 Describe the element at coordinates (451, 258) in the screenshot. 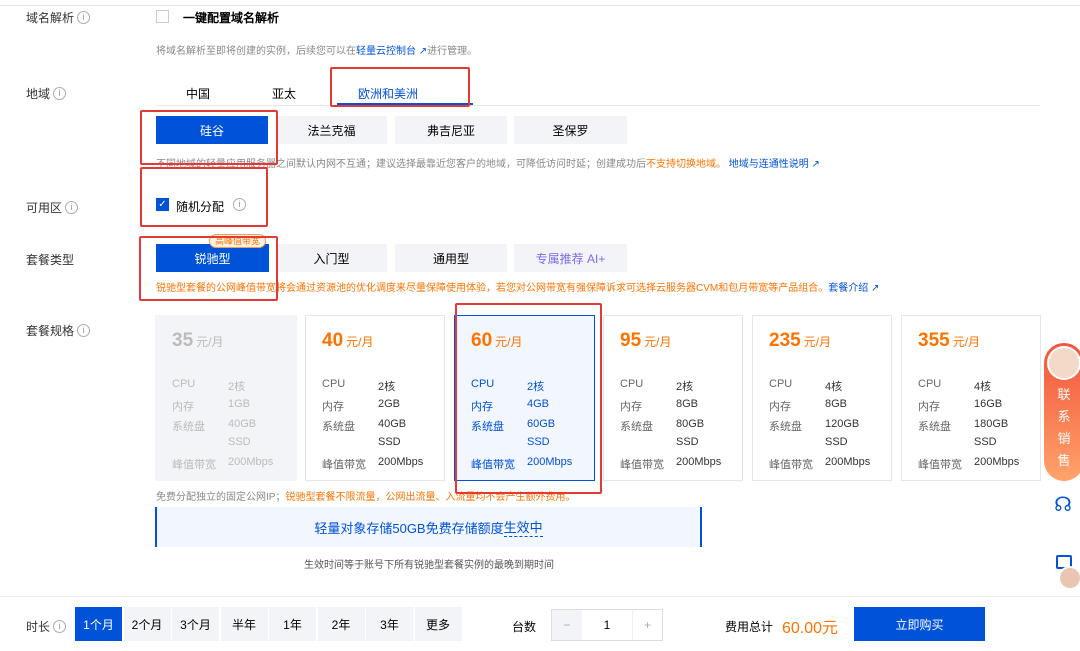

I see `plan-type-general: 通用型` at that location.